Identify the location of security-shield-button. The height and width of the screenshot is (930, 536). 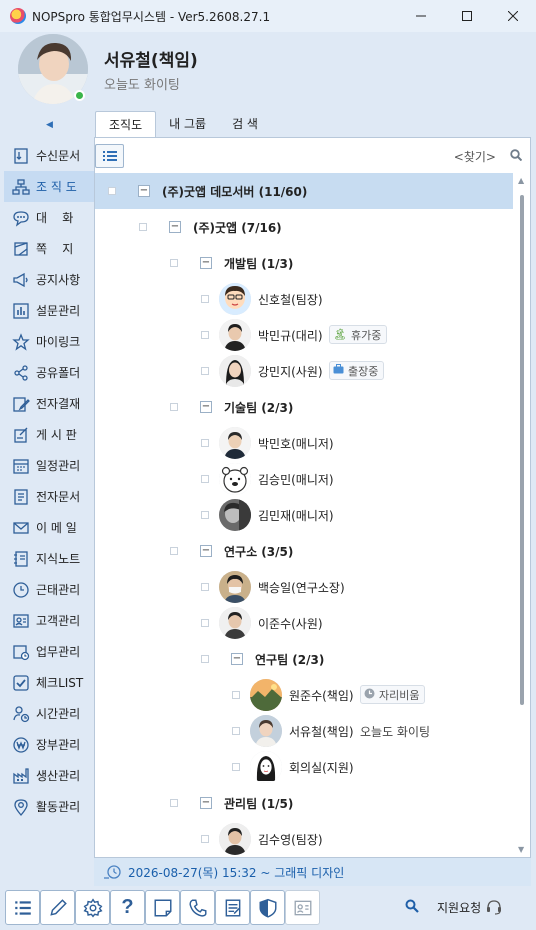
(267, 907).